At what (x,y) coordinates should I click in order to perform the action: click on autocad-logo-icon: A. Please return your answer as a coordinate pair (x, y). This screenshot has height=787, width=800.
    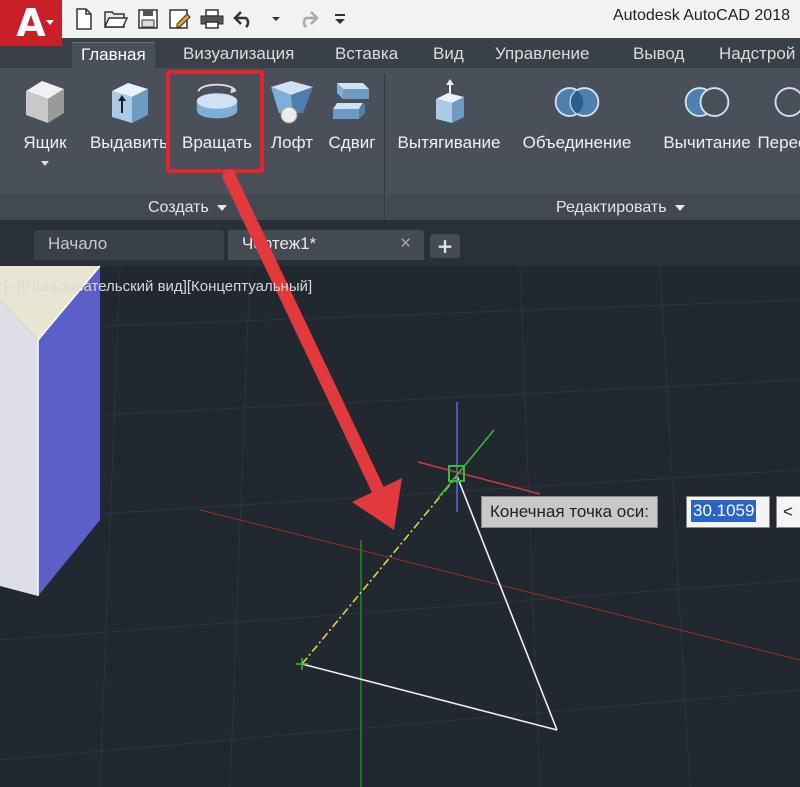
    Looking at the image, I should click on (31, 23).